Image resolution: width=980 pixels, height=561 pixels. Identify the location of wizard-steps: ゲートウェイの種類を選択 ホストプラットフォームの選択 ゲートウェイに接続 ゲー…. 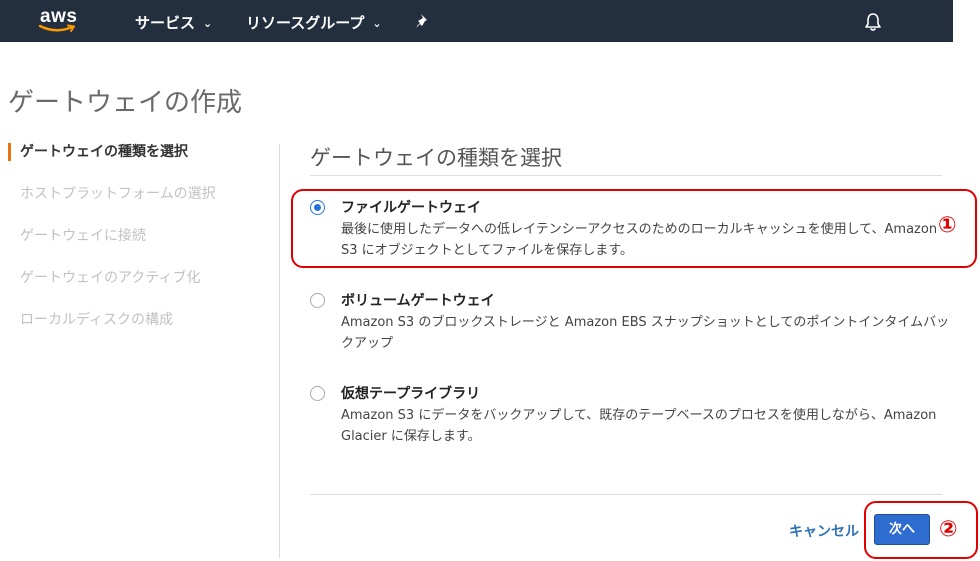
(143, 245).